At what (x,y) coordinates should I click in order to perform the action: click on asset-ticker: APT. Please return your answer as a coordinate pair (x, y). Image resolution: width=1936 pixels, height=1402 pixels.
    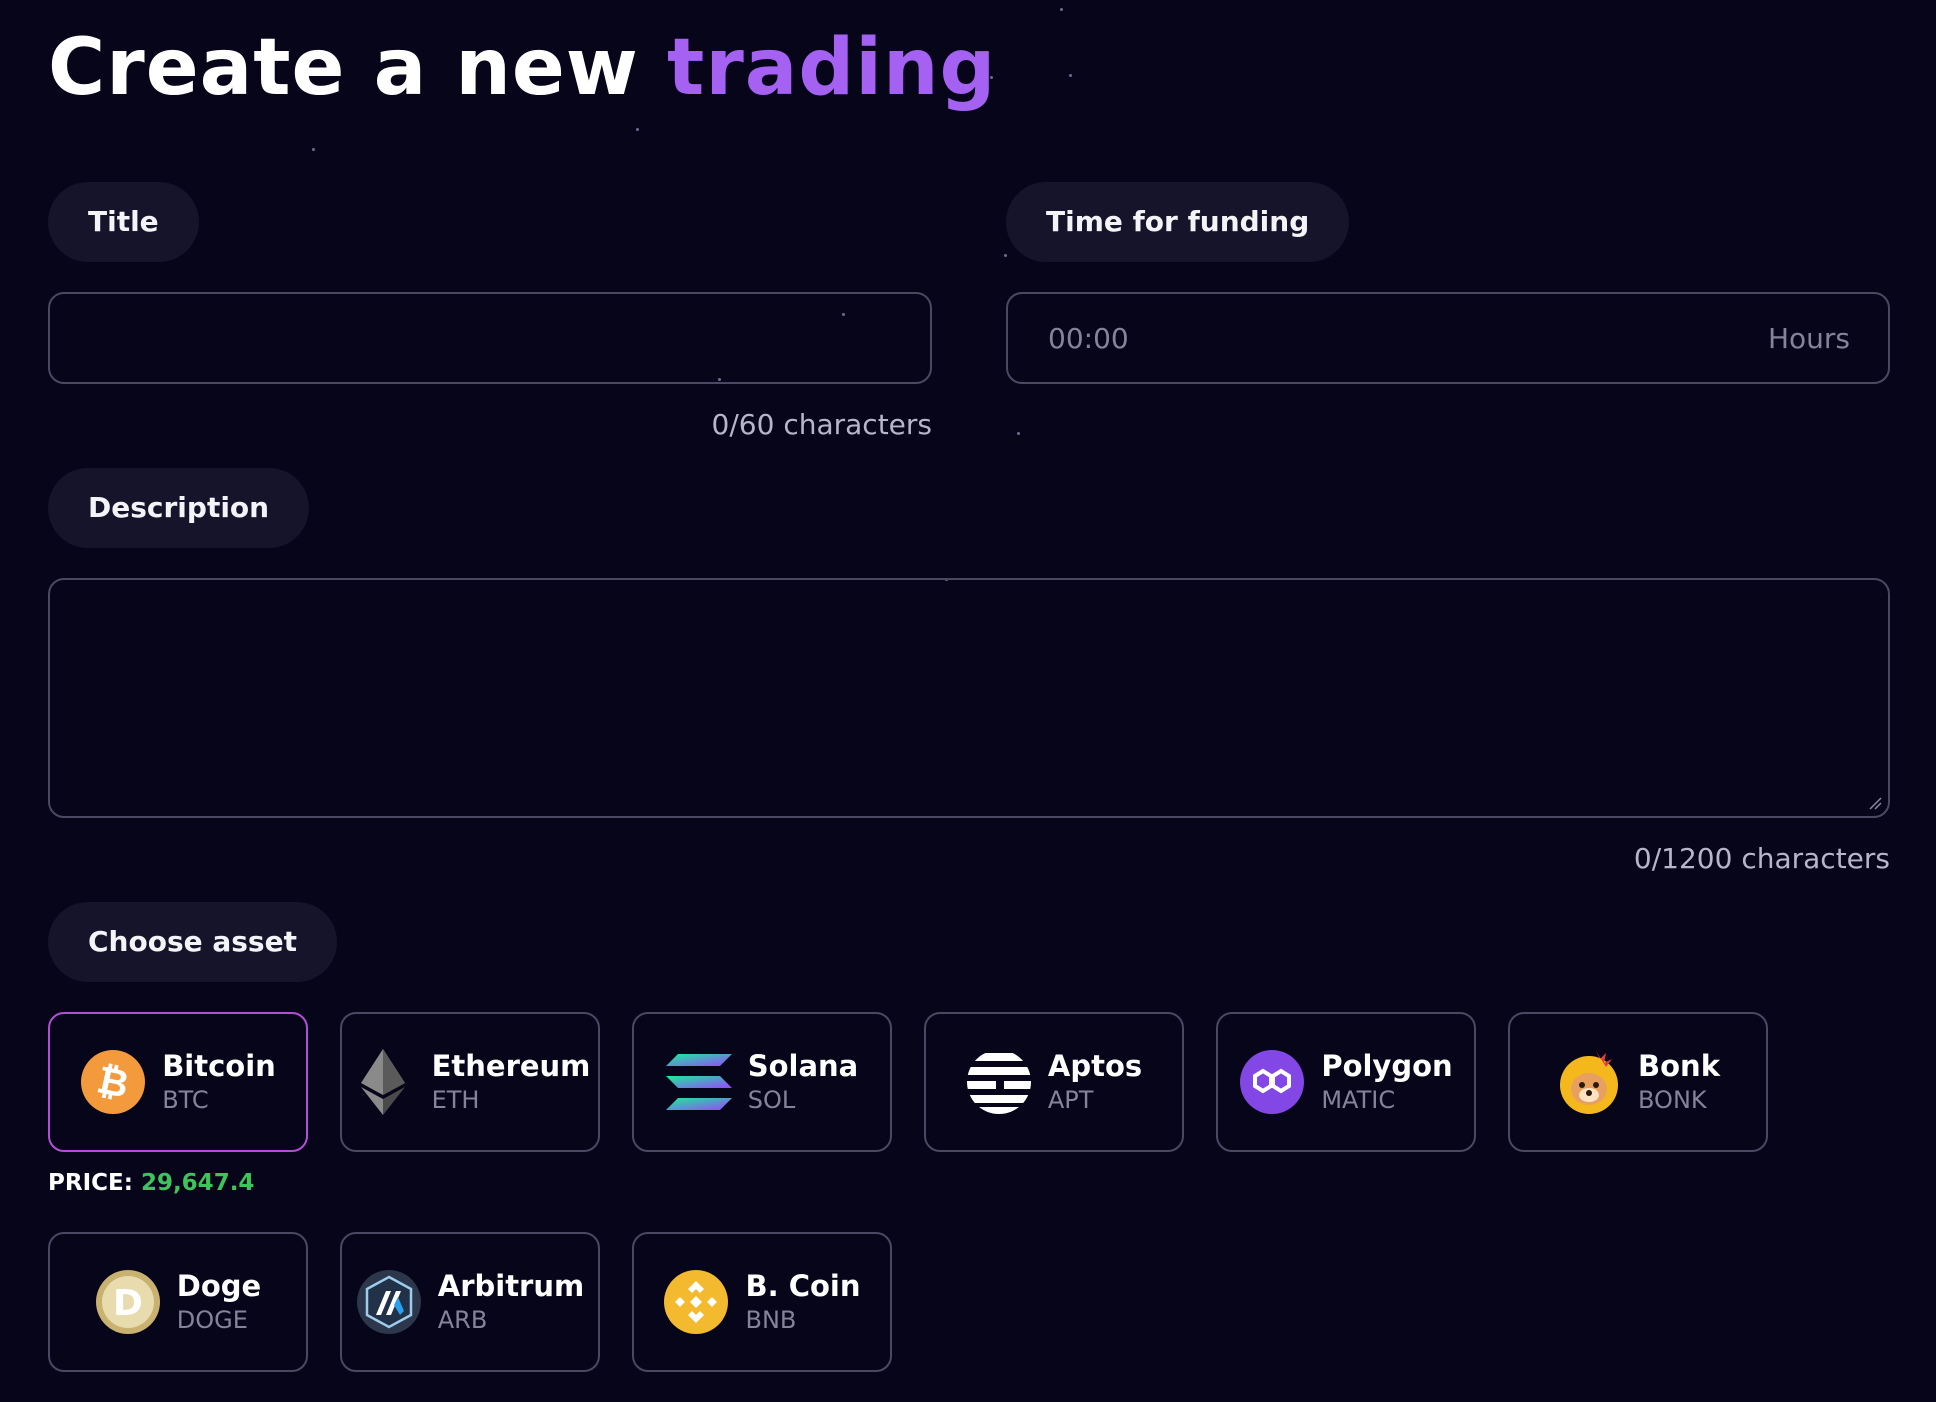
    Looking at the image, I should click on (1070, 1100).